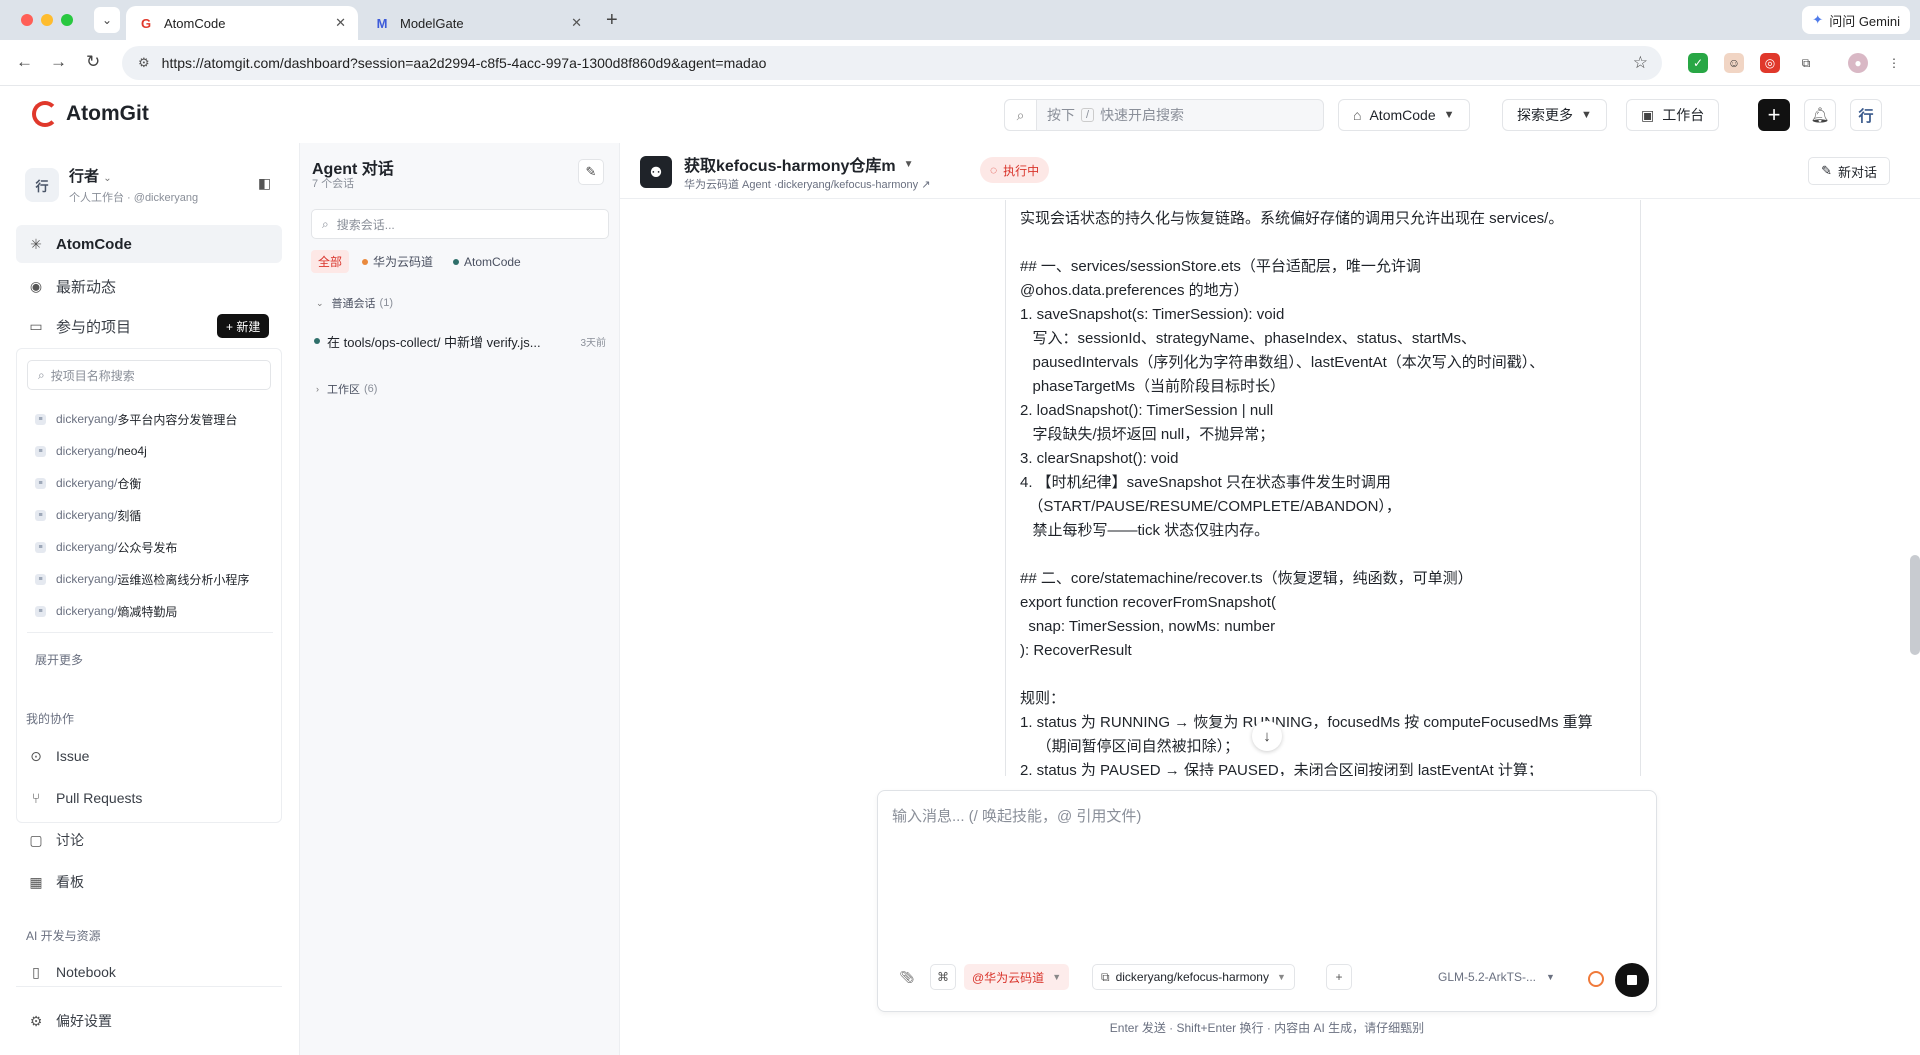  Describe the element at coordinates (656, 172) in the screenshot. I see `robot-icon: ⚉` at that location.